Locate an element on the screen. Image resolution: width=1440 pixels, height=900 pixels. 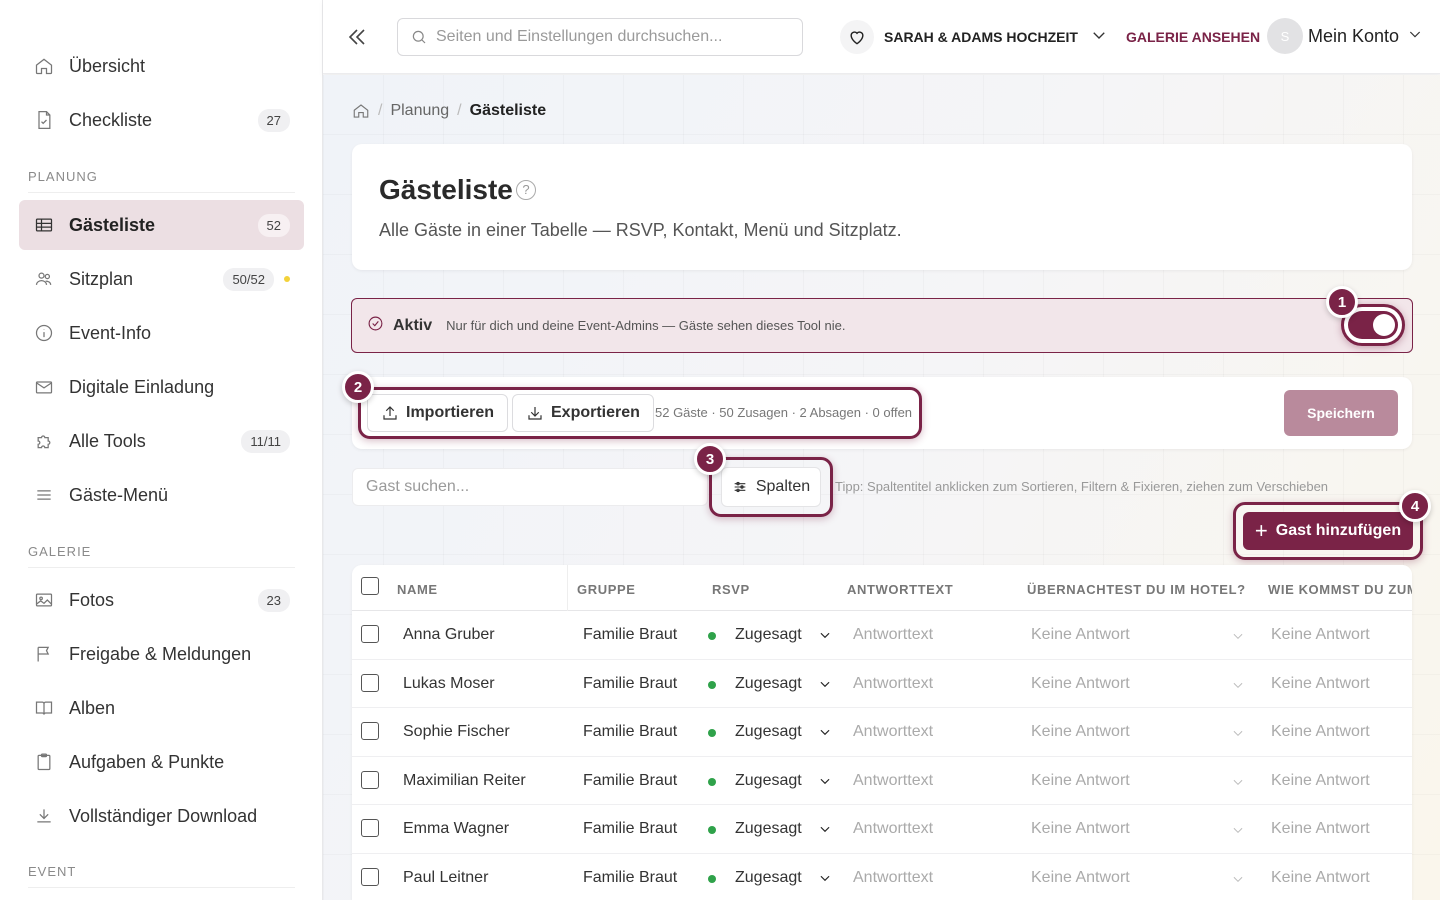
sidebar-item-alben: Alben is located at coordinates (161, 708).